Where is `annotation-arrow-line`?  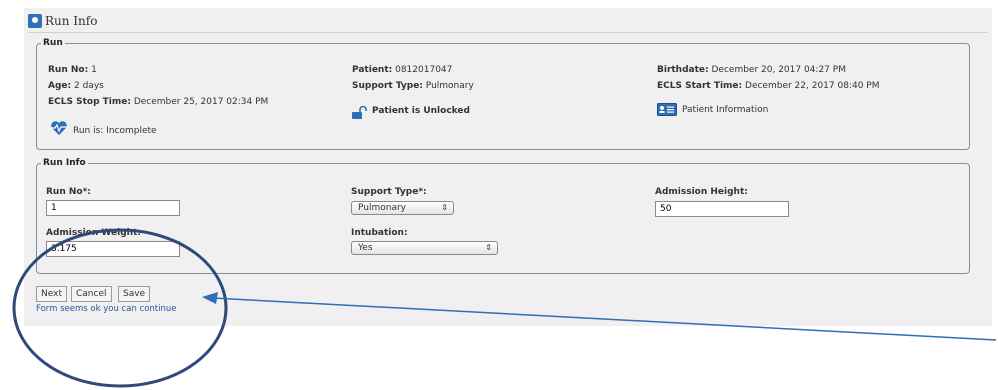 annotation-arrow-line is located at coordinates (604, 319).